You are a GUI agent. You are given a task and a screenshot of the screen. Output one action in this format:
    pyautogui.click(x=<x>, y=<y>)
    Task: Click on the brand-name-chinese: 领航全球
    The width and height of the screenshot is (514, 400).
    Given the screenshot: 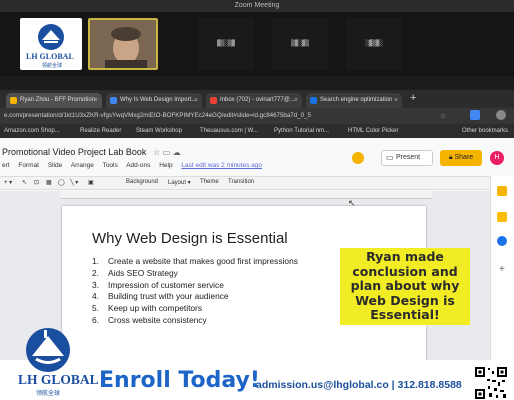 What is the action you would take?
    pyautogui.click(x=48, y=394)
    